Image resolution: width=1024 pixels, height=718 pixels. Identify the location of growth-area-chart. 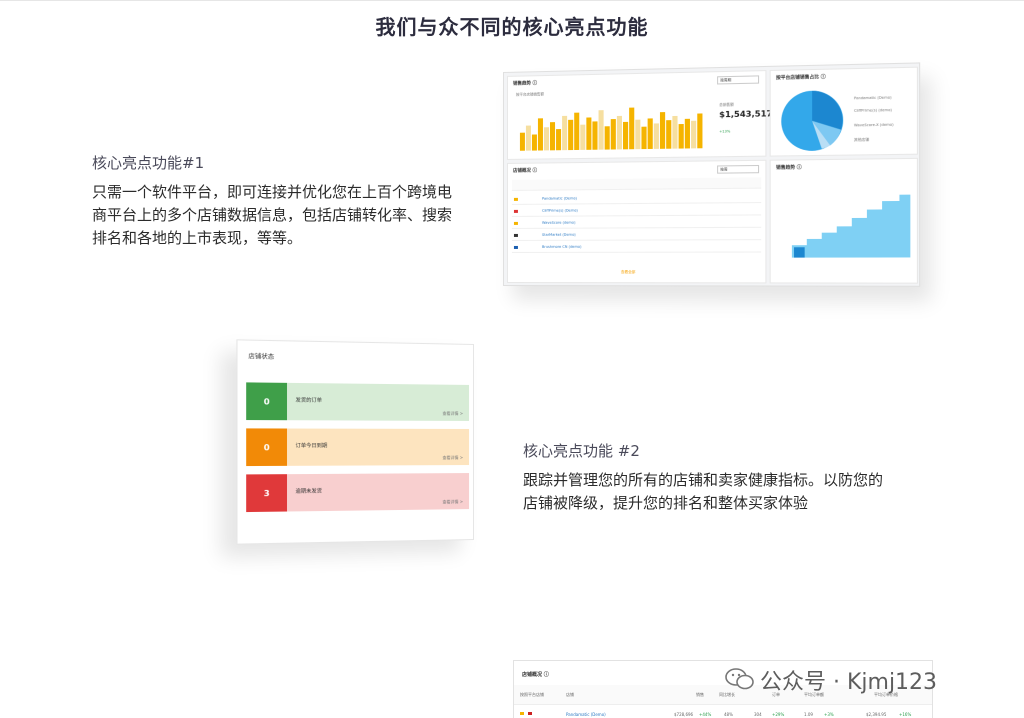
(851, 226).